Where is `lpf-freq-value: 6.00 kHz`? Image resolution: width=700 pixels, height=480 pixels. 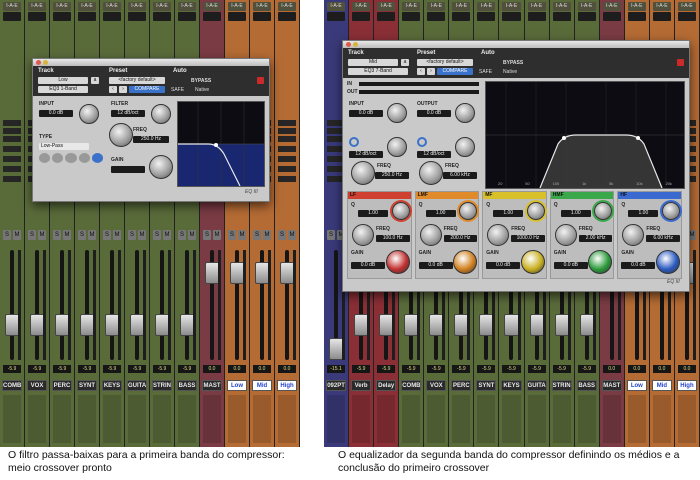
lpf-freq-value: 6.00 kHz is located at coordinates (460, 175).